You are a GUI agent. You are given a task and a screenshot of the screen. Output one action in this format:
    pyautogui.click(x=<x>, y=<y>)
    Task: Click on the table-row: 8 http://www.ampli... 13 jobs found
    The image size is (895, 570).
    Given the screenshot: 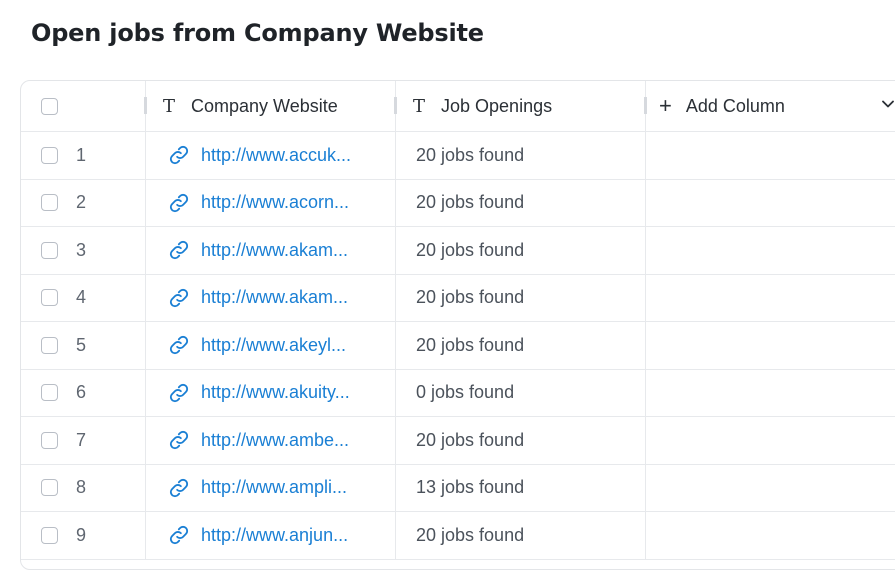 What is the action you would take?
    pyautogui.click(x=458, y=488)
    